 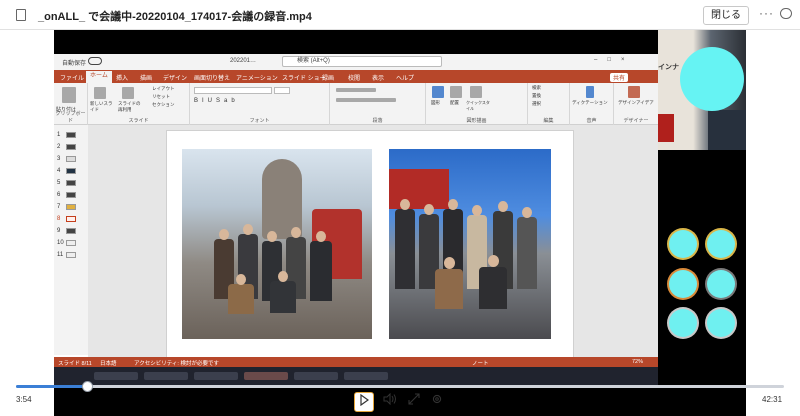 What do you see at coordinates (66, 255) in the screenshot?
I see `slide-thumbnail: 11` at bounding box center [66, 255].